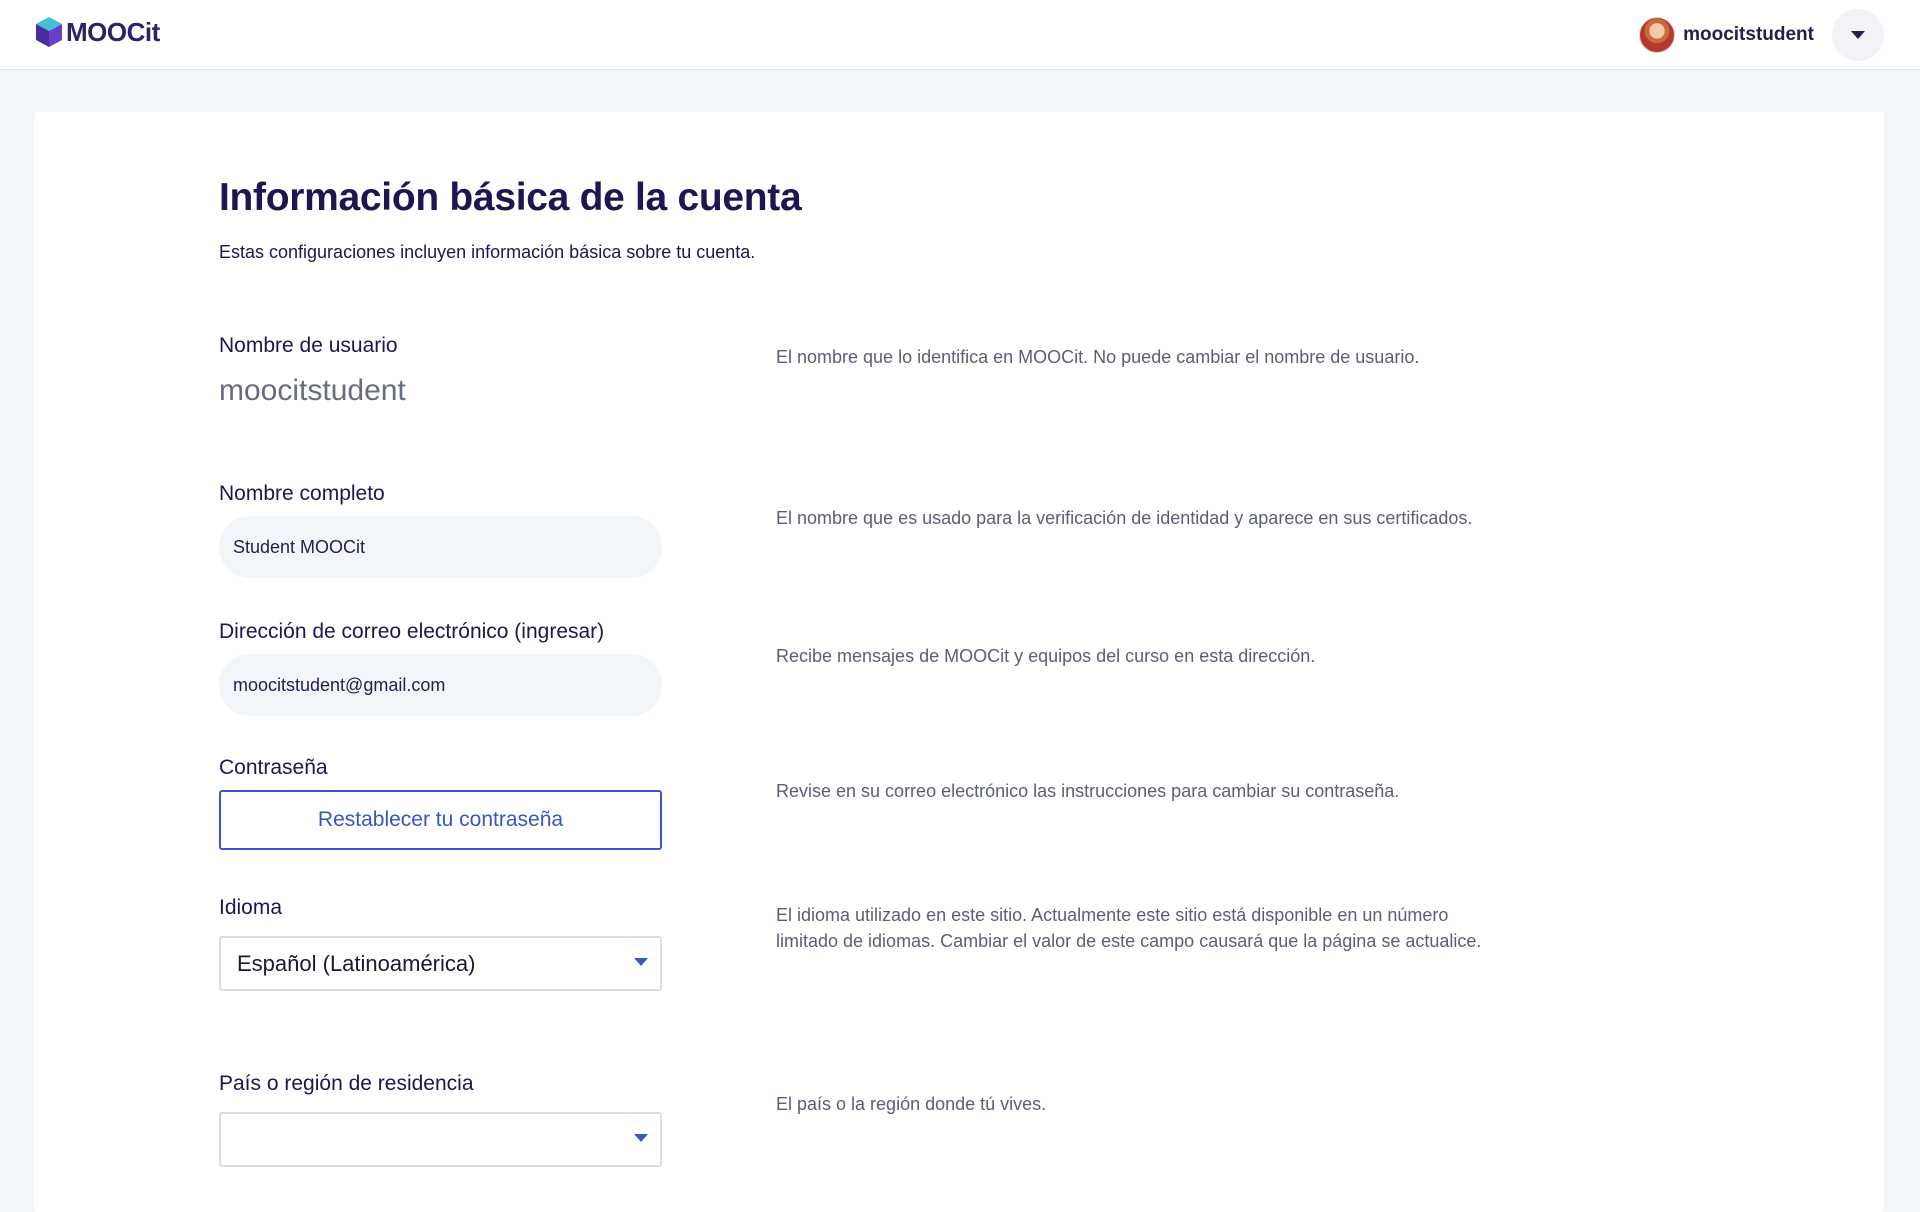  I want to click on password-label: Contraseña, so click(273, 767).